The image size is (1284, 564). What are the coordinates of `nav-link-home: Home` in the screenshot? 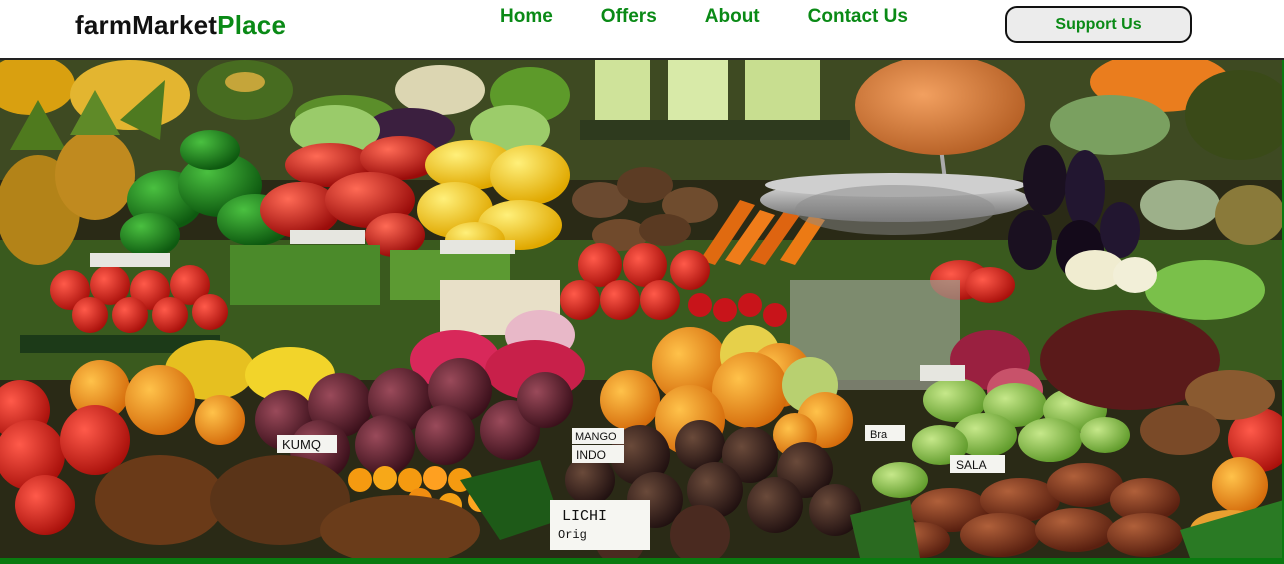 It's located at (526, 17).